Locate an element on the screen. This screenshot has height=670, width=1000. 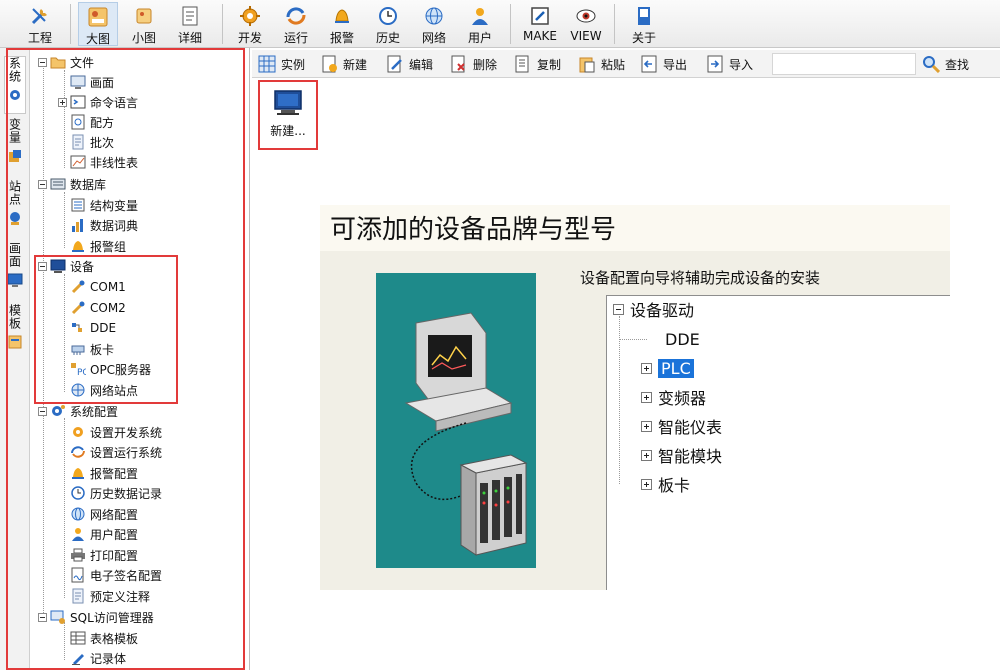
toolbar-history-button: 历史 is located at coordinates (388, 24).